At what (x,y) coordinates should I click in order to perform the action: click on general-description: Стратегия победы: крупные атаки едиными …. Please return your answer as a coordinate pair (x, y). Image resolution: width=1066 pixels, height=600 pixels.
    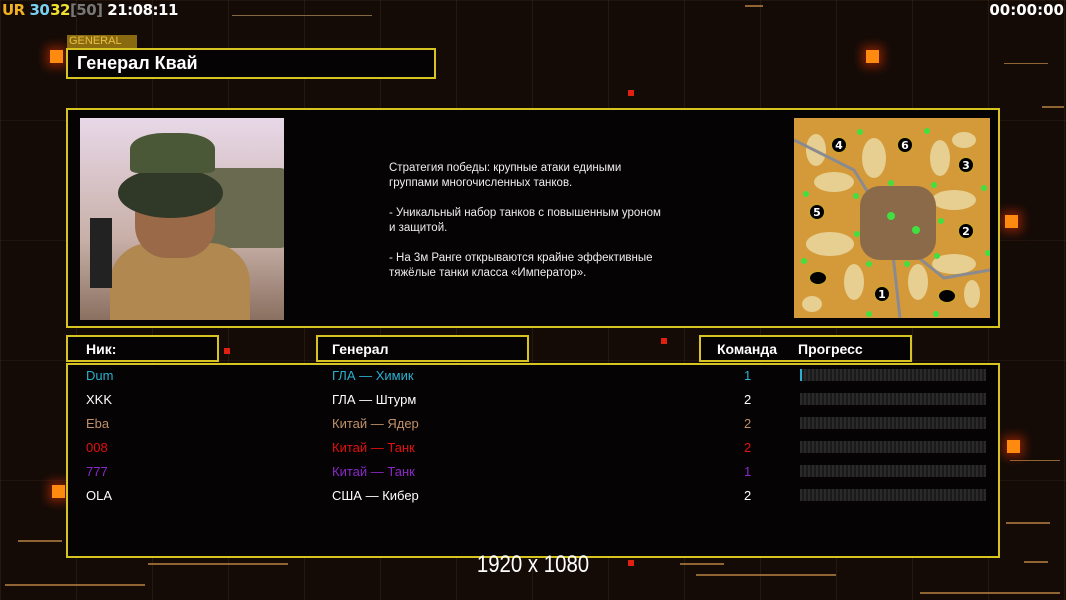
    Looking at the image, I should click on (525, 220).